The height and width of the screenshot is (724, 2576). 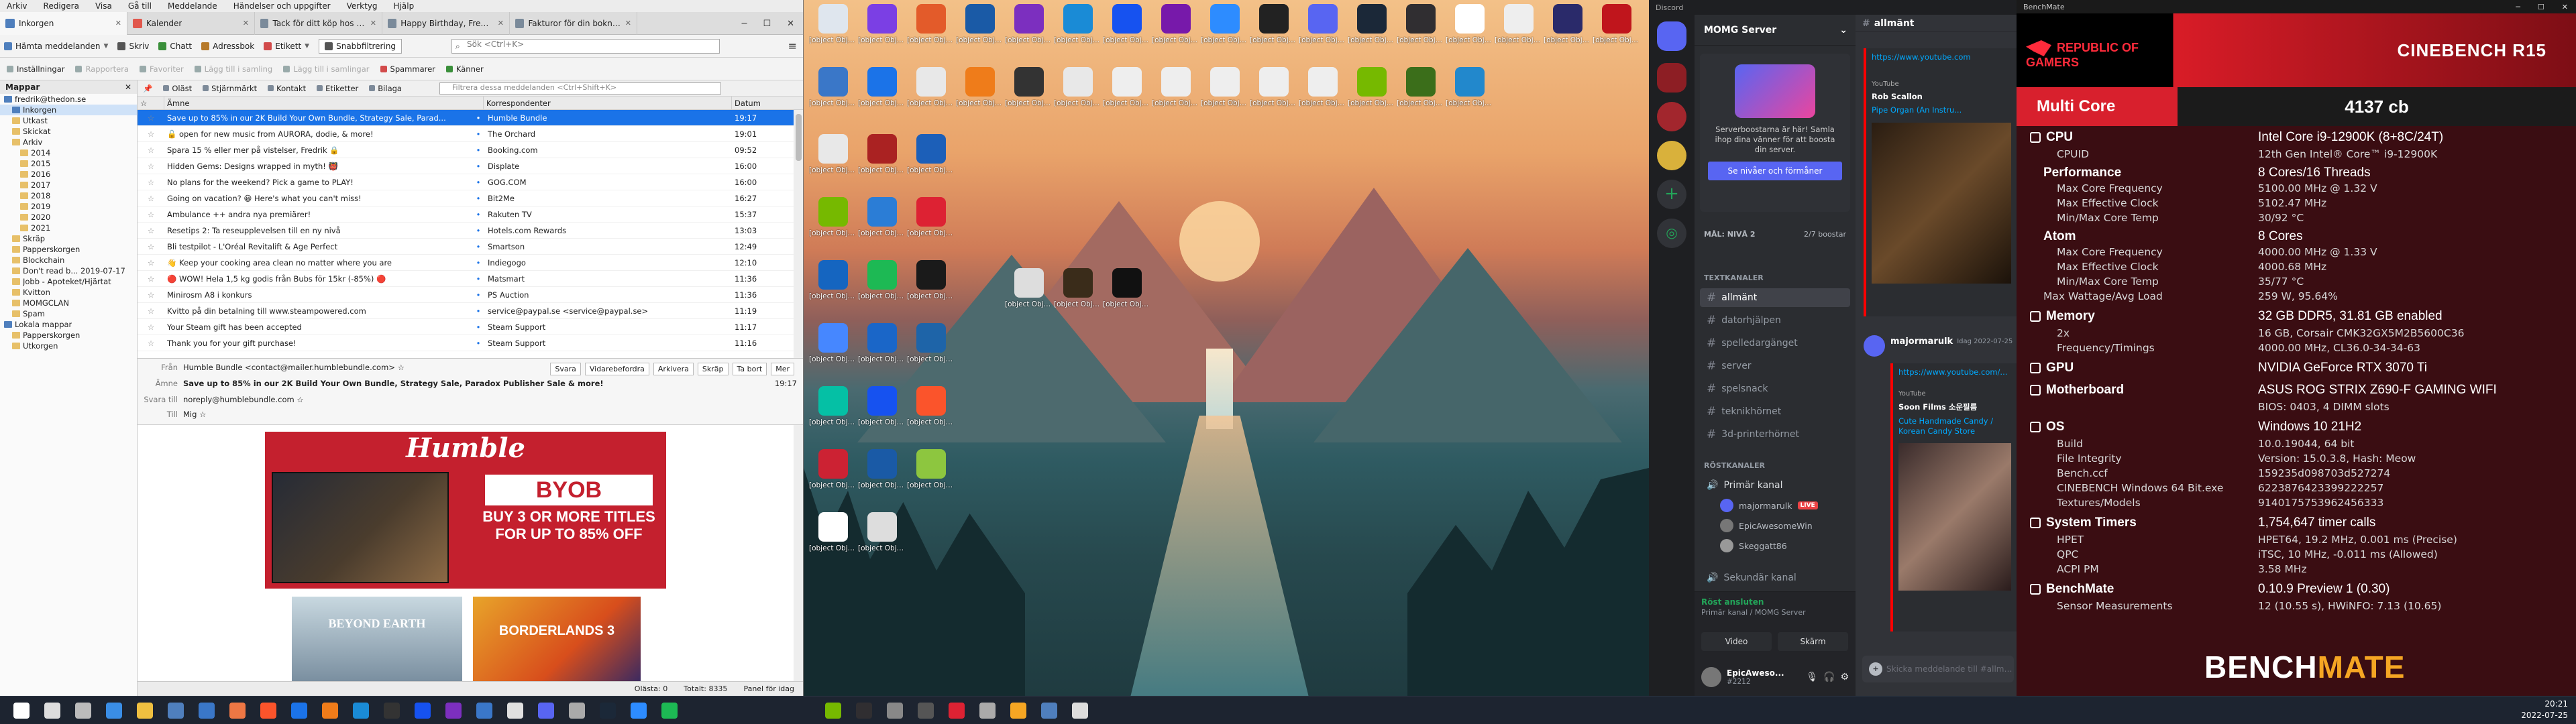 I want to click on channel-5: # teknikhörnet, so click(x=1775, y=411).